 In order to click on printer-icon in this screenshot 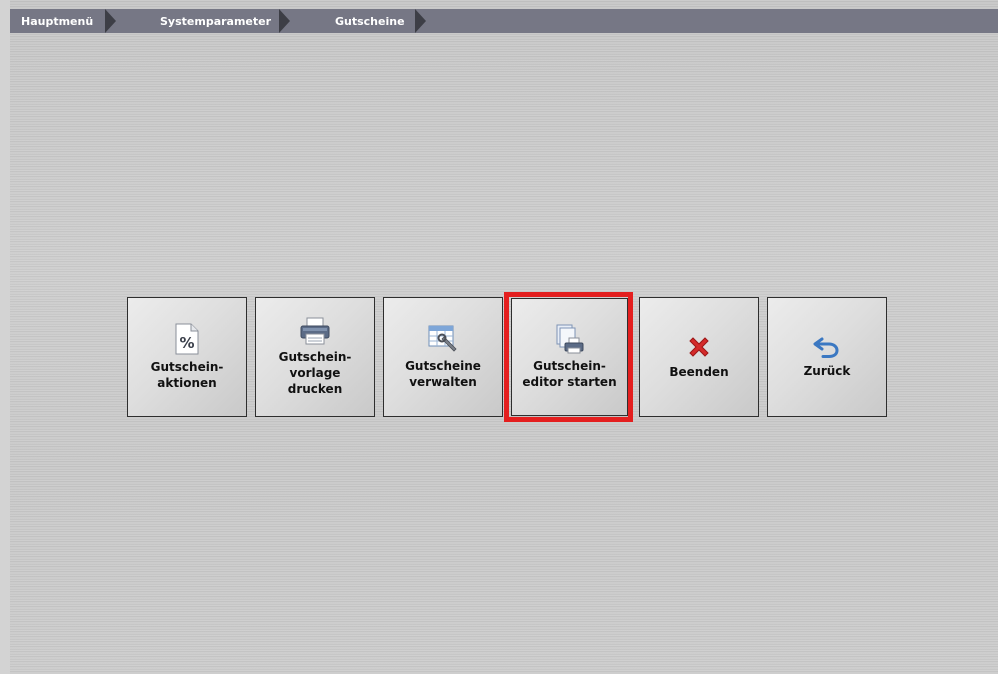, I will do `click(315, 331)`.